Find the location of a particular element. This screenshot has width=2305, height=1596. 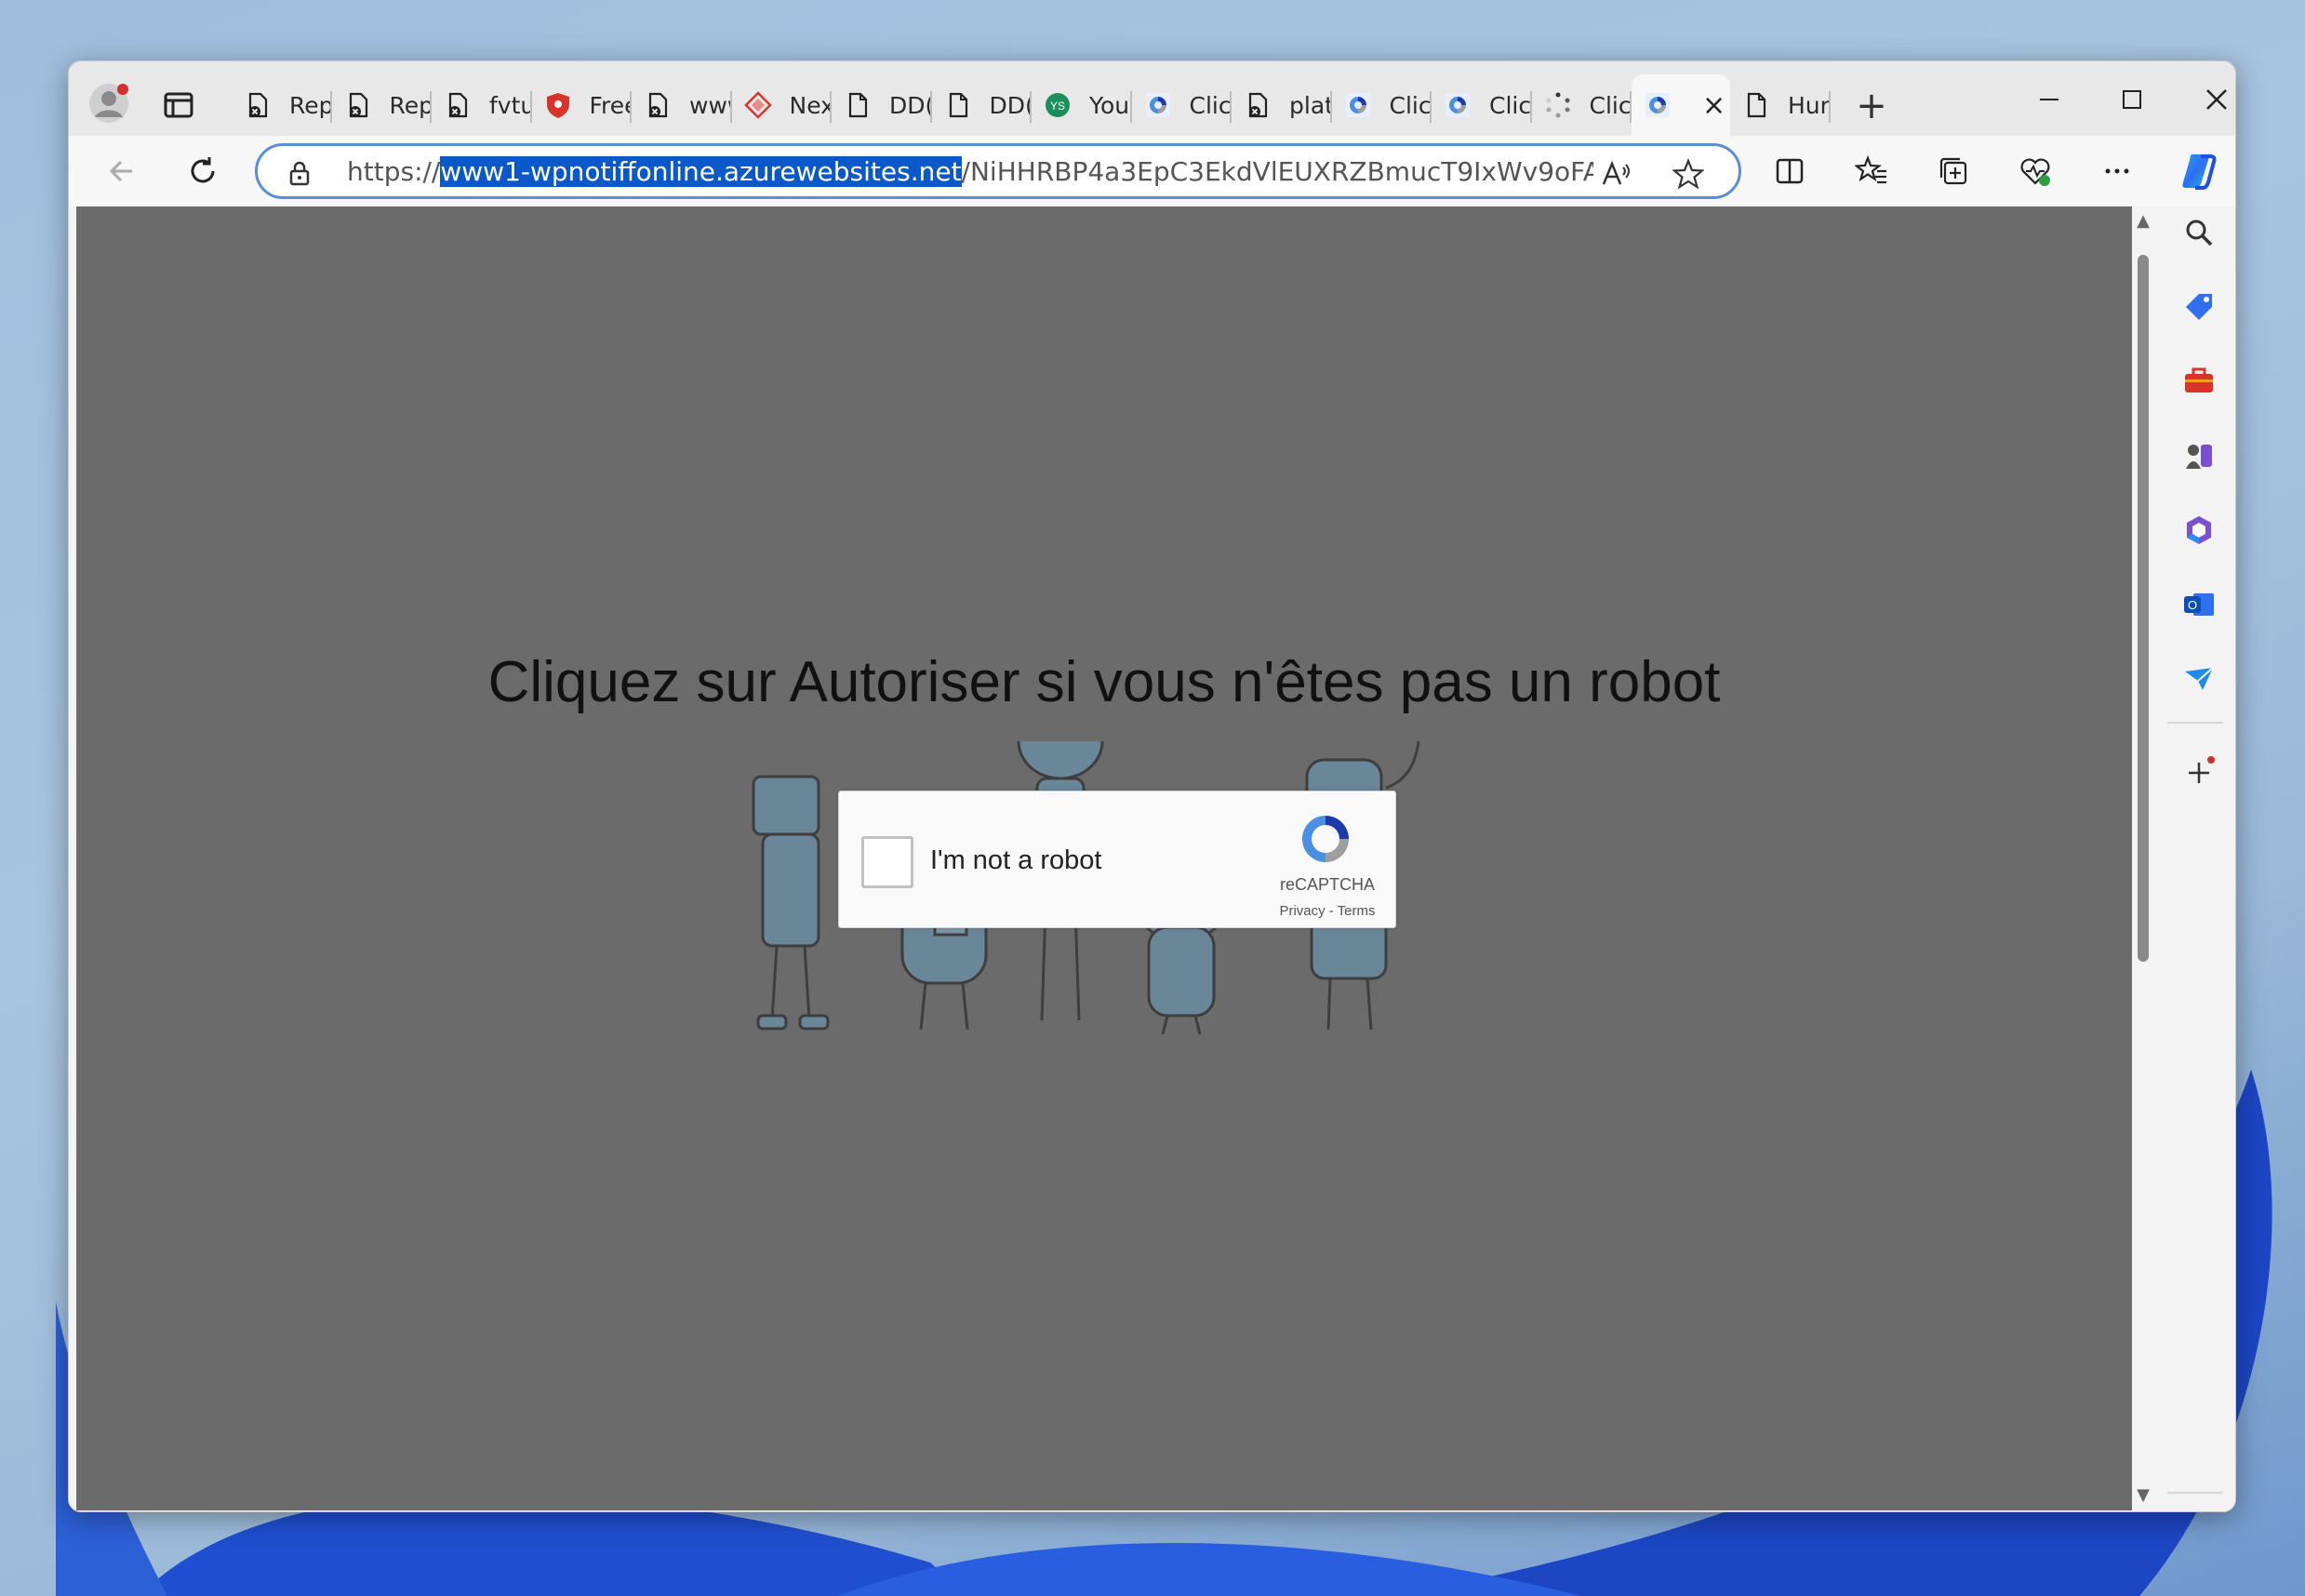

read-aloud-icon is located at coordinates (1616, 174).